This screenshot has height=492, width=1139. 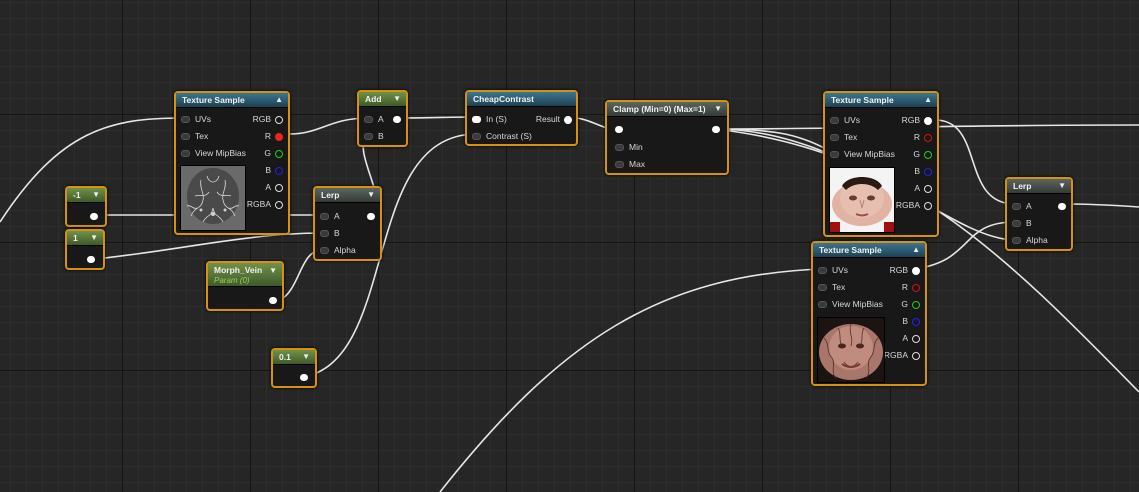 What do you see at coordinates (629, 147) in the screenshot?
I see `min-input-pin: Min` at bounding box center [629, 147].